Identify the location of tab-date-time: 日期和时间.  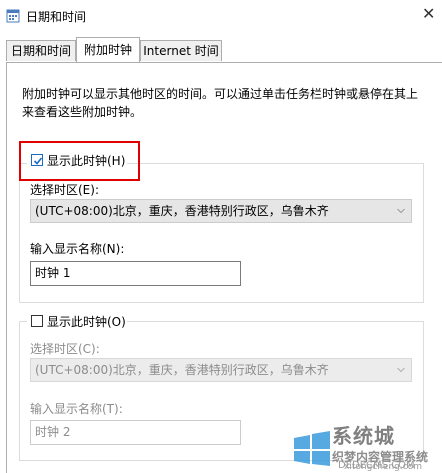
(41, 50).